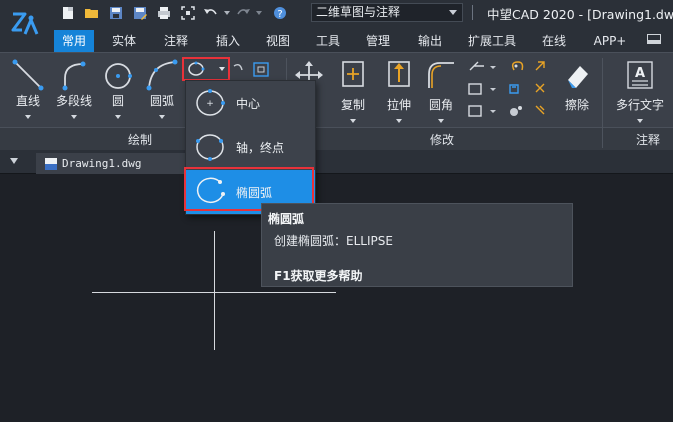 This screenshot has width=673, height=422. What do you see at coordinates (578, 77) in the screenshot?
I see `eraser-icon` at bounding box center [578, 77].